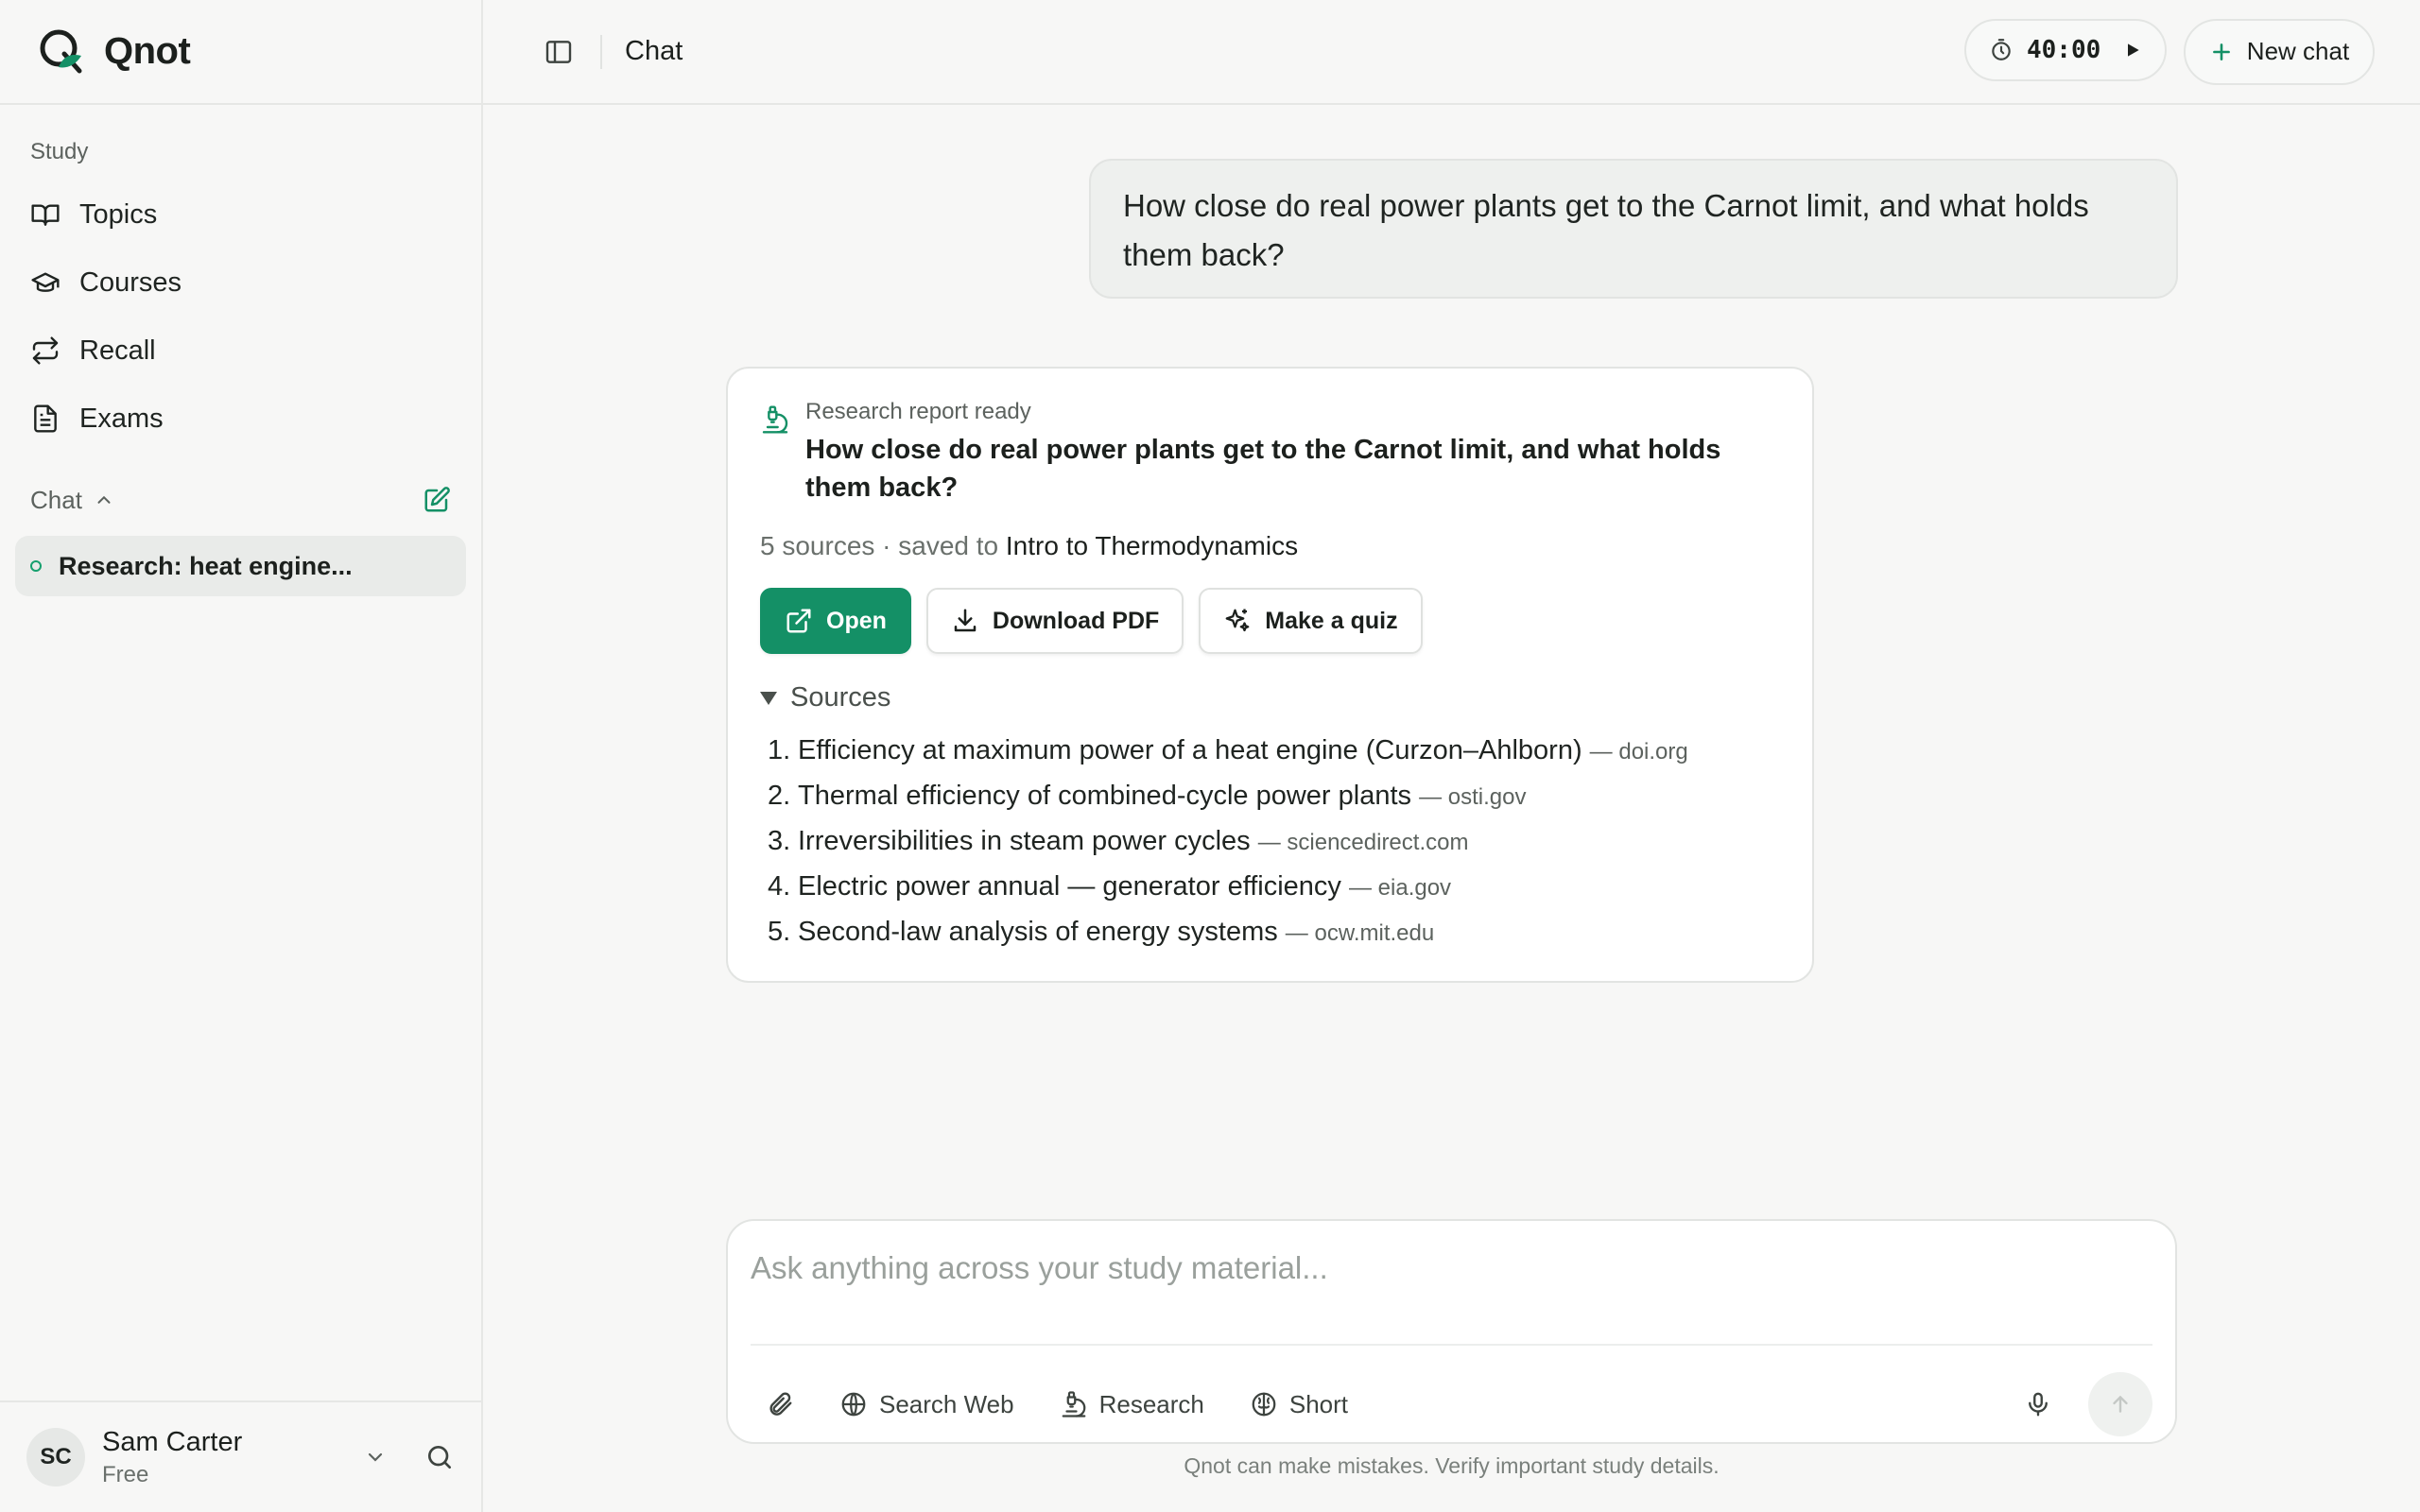 This screenshot has height=1512, width=2420. Describe the element at coordinates (56, 499) in the screenshot. I see `chat-section-label: Chat` at that location.